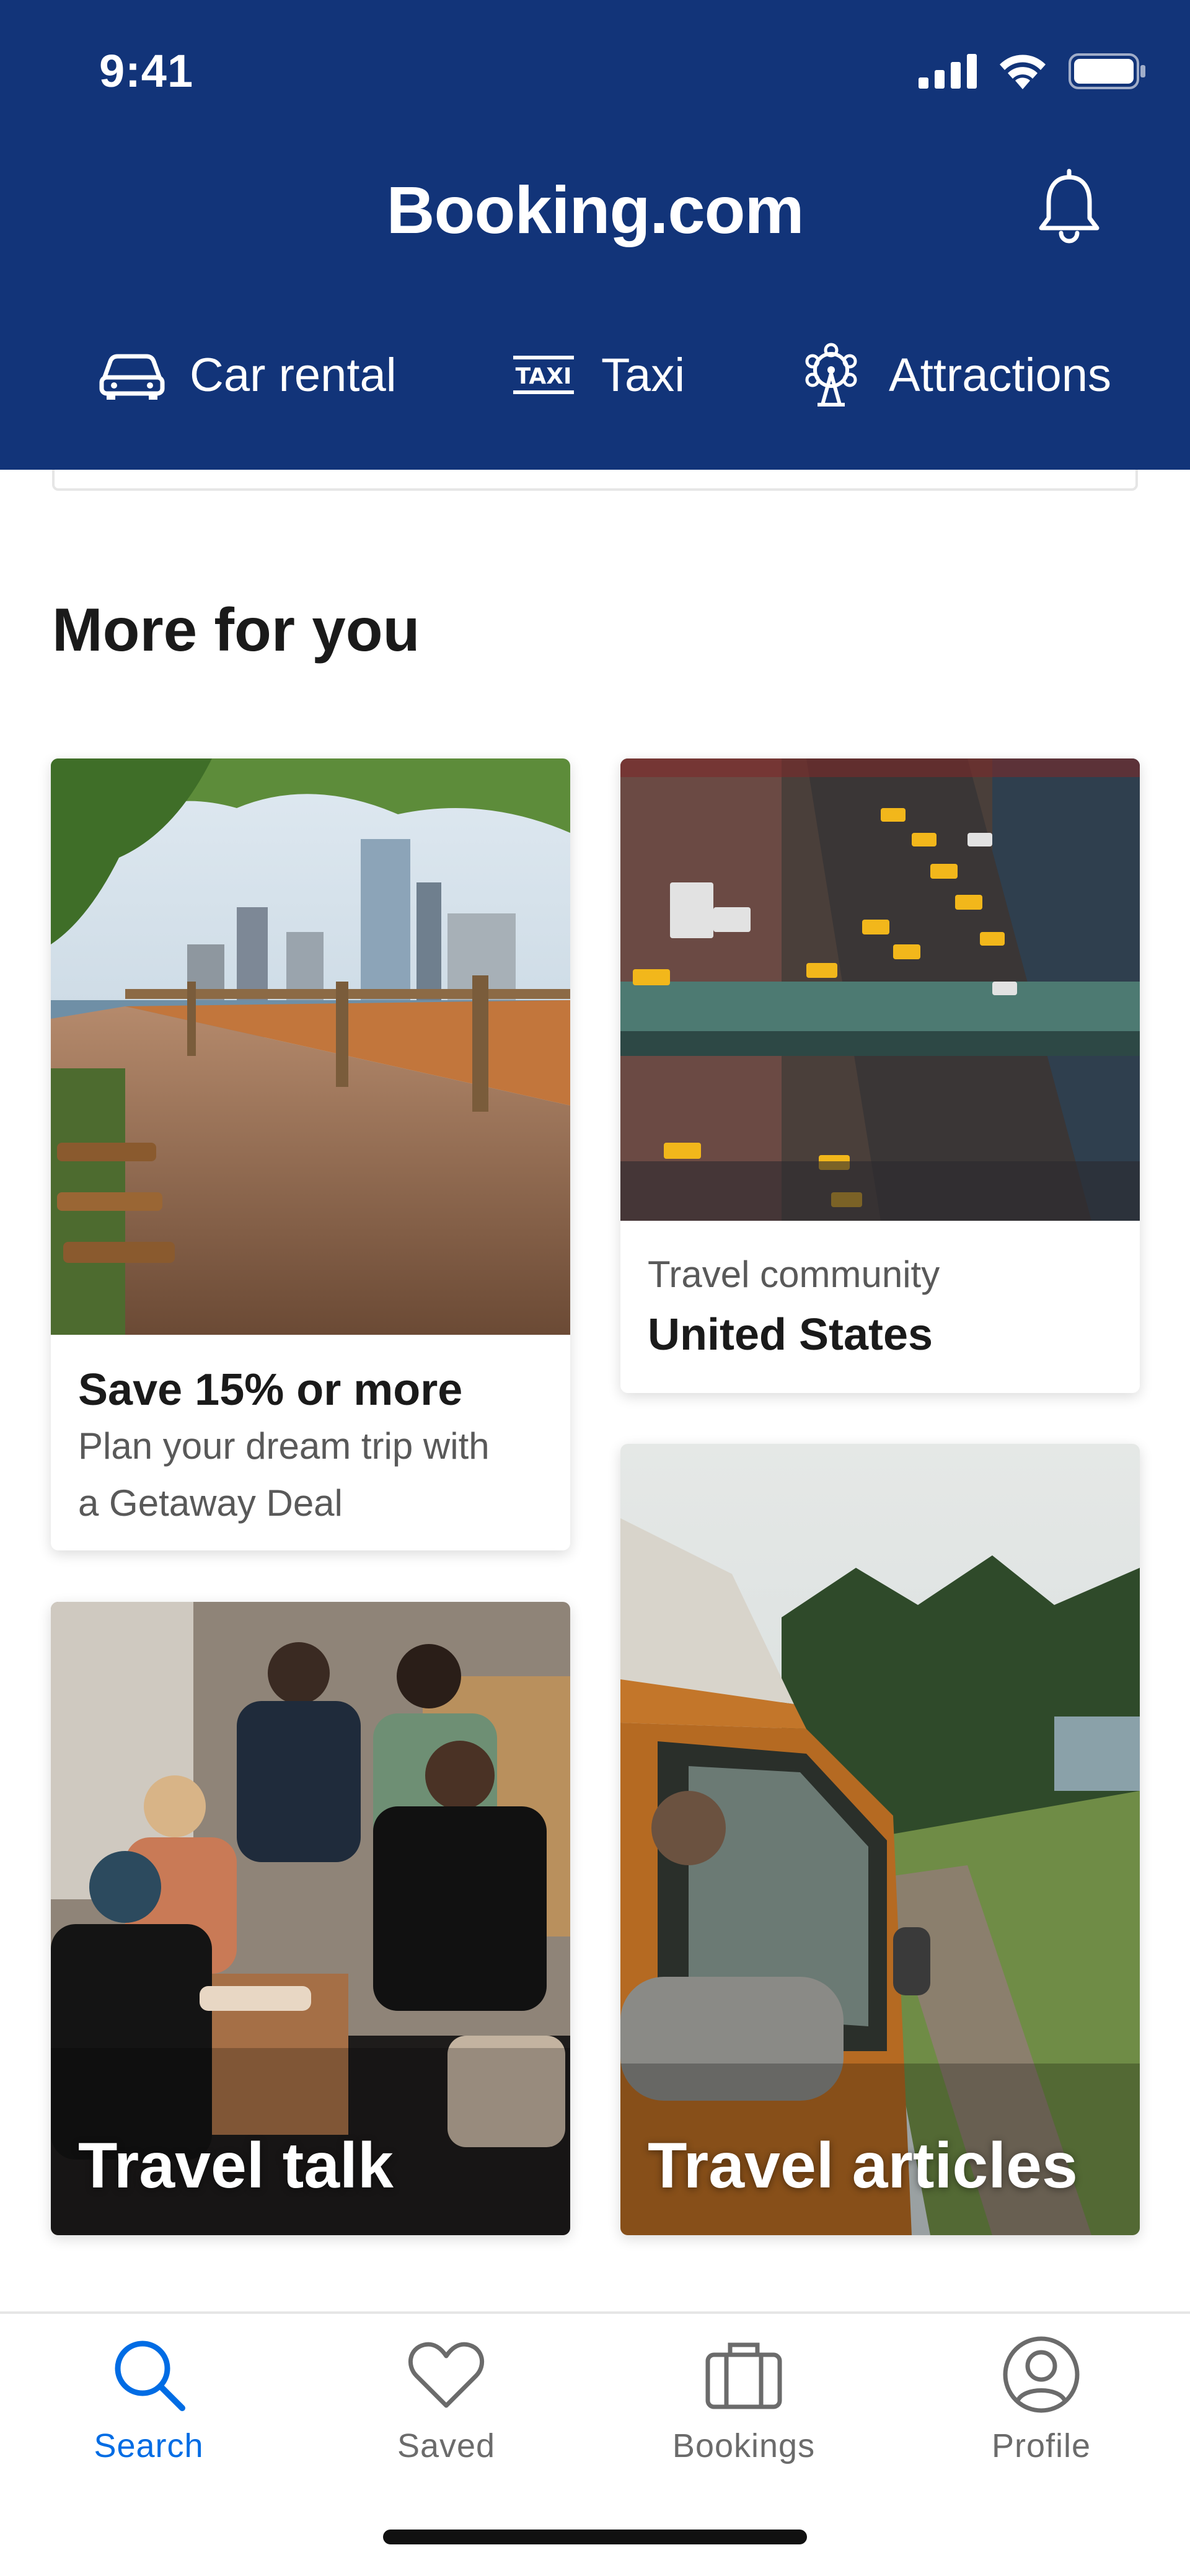 This screenshot has width=1190, height=2576. What do you see at coordinates (446, 2375) in the screenshot?
I see `heart-icon` at bounding box center [446, 2375].